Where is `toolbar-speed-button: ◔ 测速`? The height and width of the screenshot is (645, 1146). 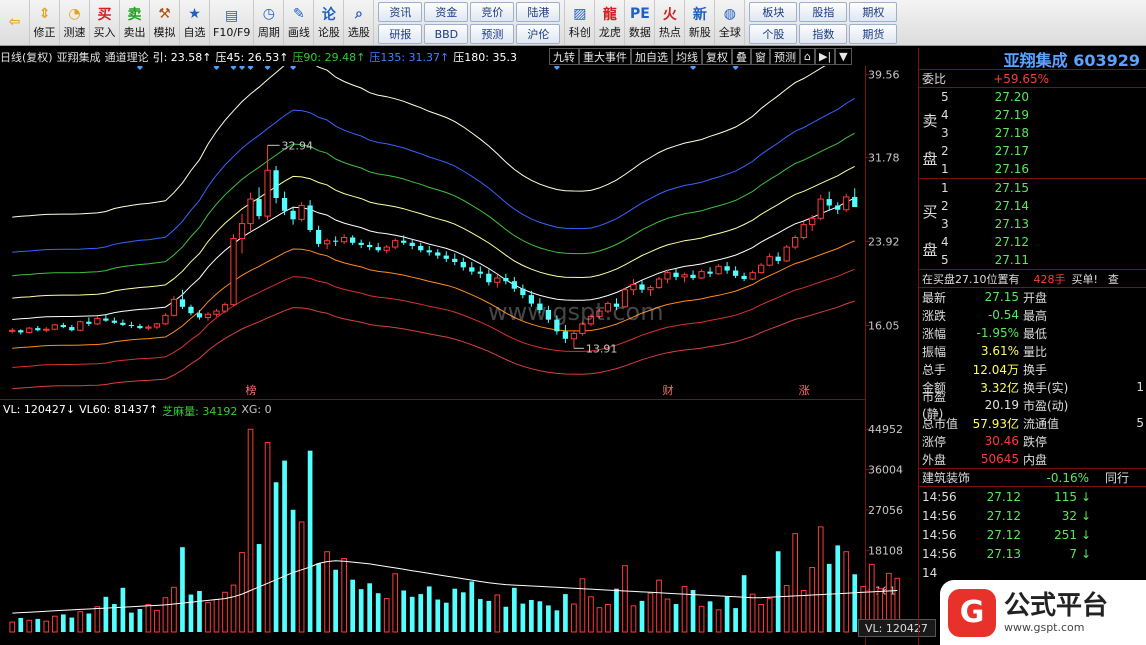
toolbar-speed-button: ◔ 测速 is located at coordinates (75, 22).